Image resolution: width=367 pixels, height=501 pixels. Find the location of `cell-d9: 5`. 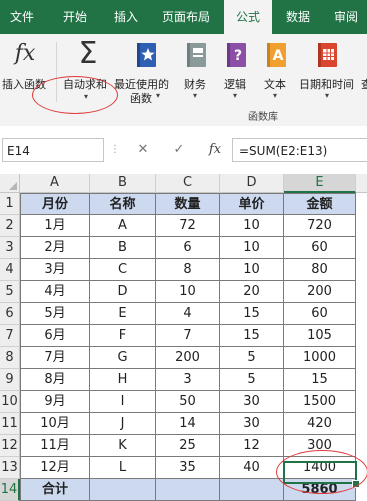

cell-d9: 5 is located at coordinates (252, 380).